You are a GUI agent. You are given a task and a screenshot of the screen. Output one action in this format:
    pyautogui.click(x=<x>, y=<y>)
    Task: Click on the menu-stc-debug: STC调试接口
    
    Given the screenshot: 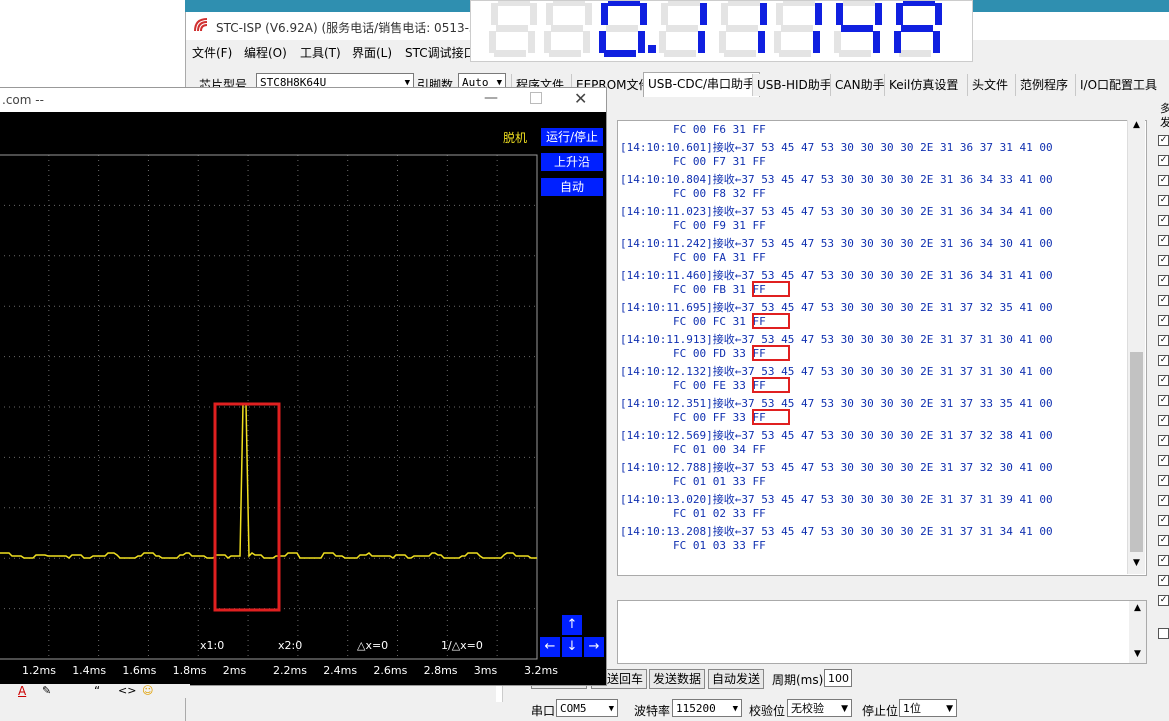 What is the action you would take?
    pyautogui.click(x=440, y=52)
    